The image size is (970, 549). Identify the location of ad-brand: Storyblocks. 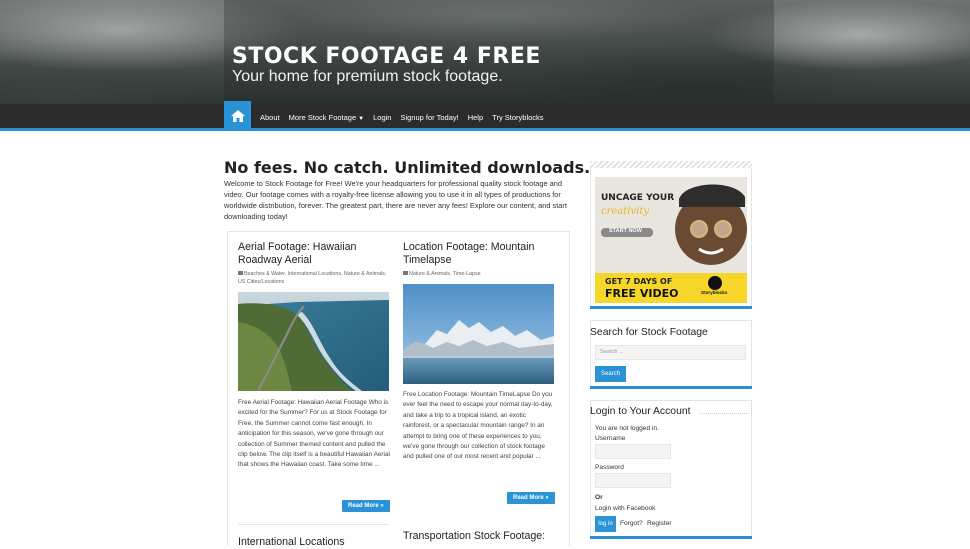
(714, 292).